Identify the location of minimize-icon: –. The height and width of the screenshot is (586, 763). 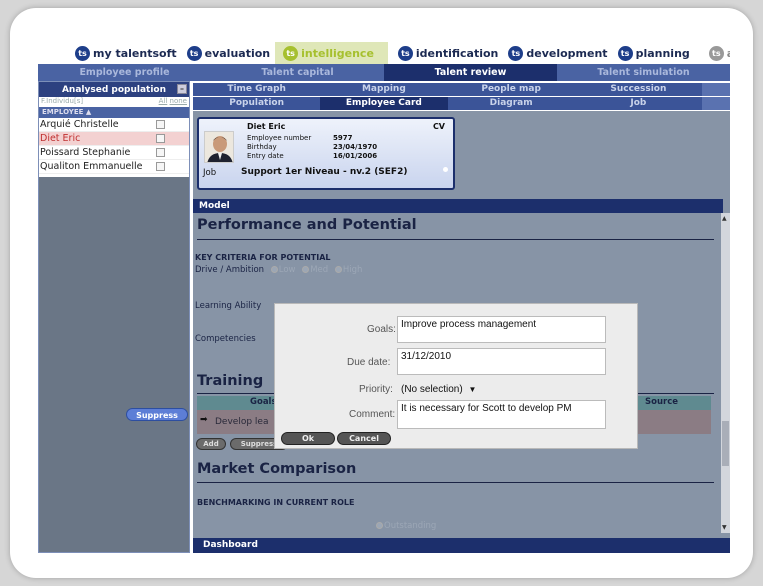
(182, 89).